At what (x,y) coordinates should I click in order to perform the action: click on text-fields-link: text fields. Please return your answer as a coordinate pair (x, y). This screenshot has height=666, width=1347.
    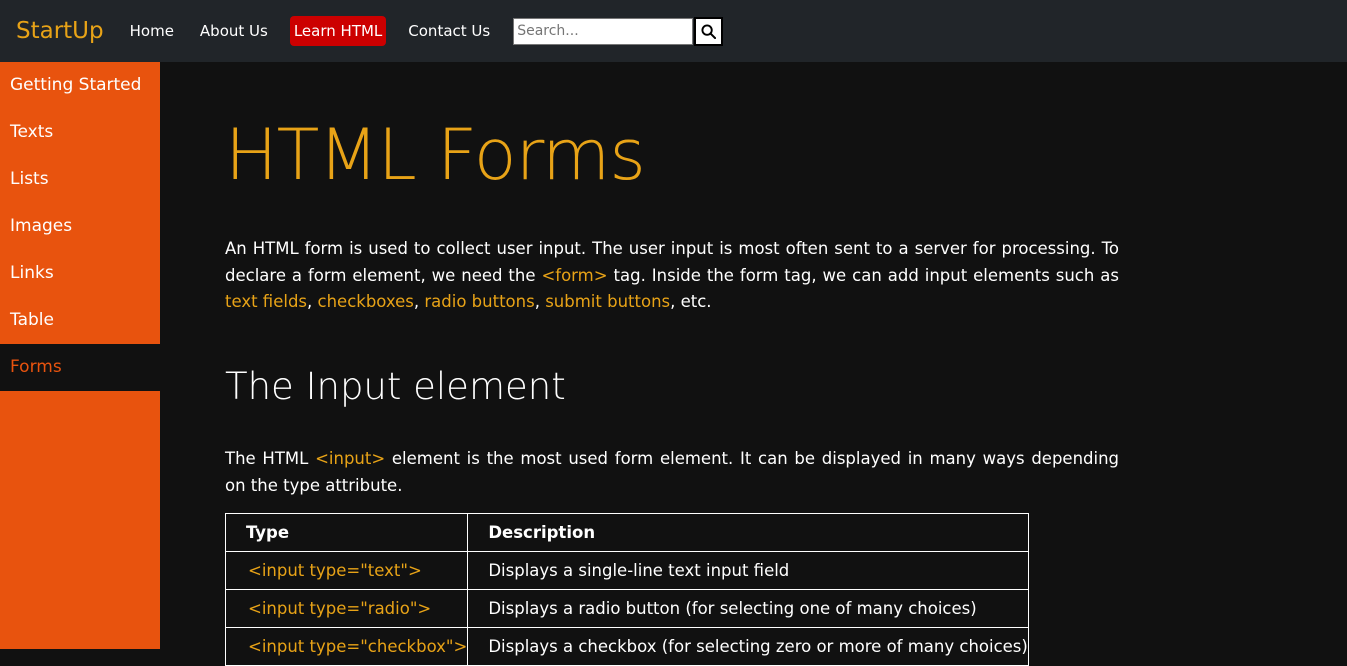
    Looking at the image, I should click on (266, 301).